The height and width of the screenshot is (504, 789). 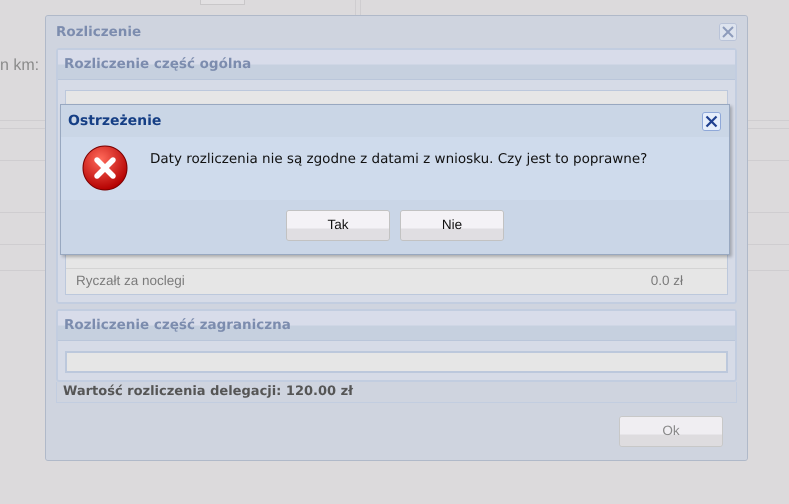 I want to click on table-cell-text: Ryczałt za noclegi, so click(x=130, y=281).